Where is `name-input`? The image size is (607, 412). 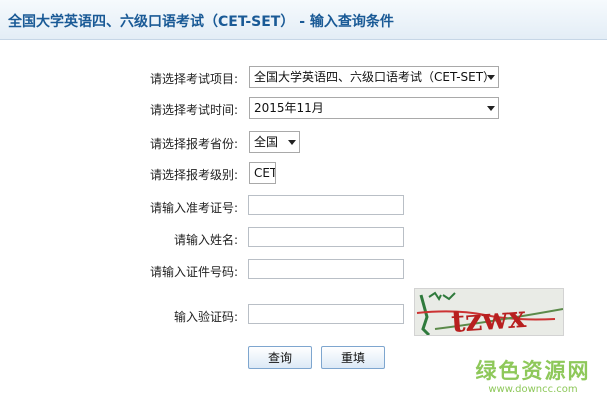
name-input is located at coordinates (326, 237).